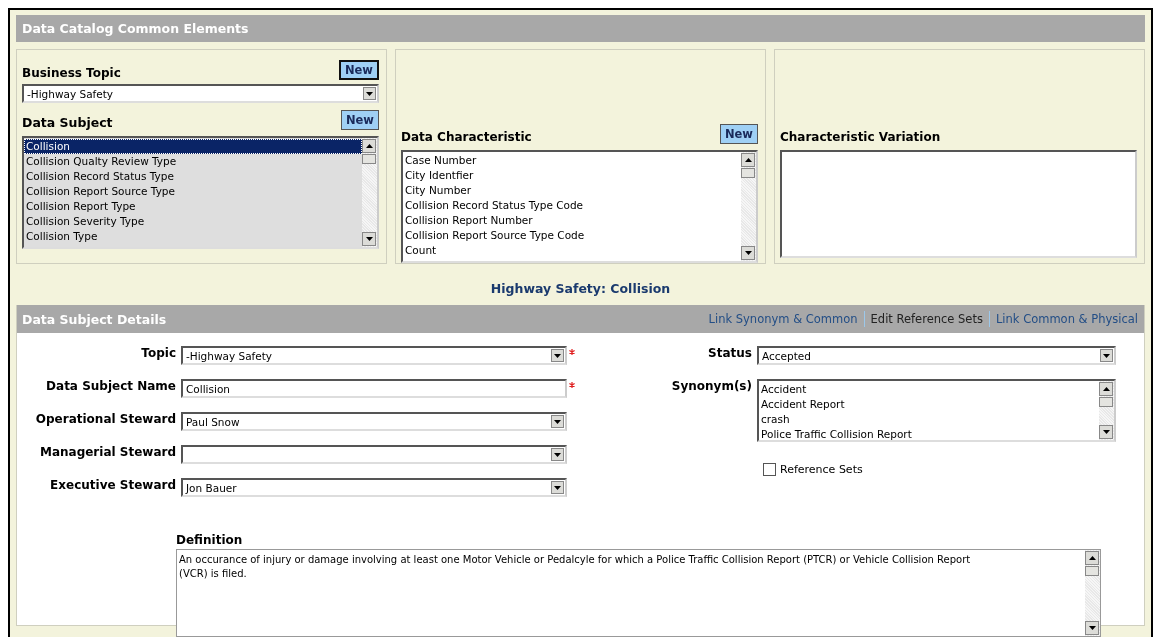 The width and height of the screenshot is (1156, 637). What do you see at coordinates (193, 236) in the screenshot?
I see `list-item: Collision Type` at bounding box center [193, 236].